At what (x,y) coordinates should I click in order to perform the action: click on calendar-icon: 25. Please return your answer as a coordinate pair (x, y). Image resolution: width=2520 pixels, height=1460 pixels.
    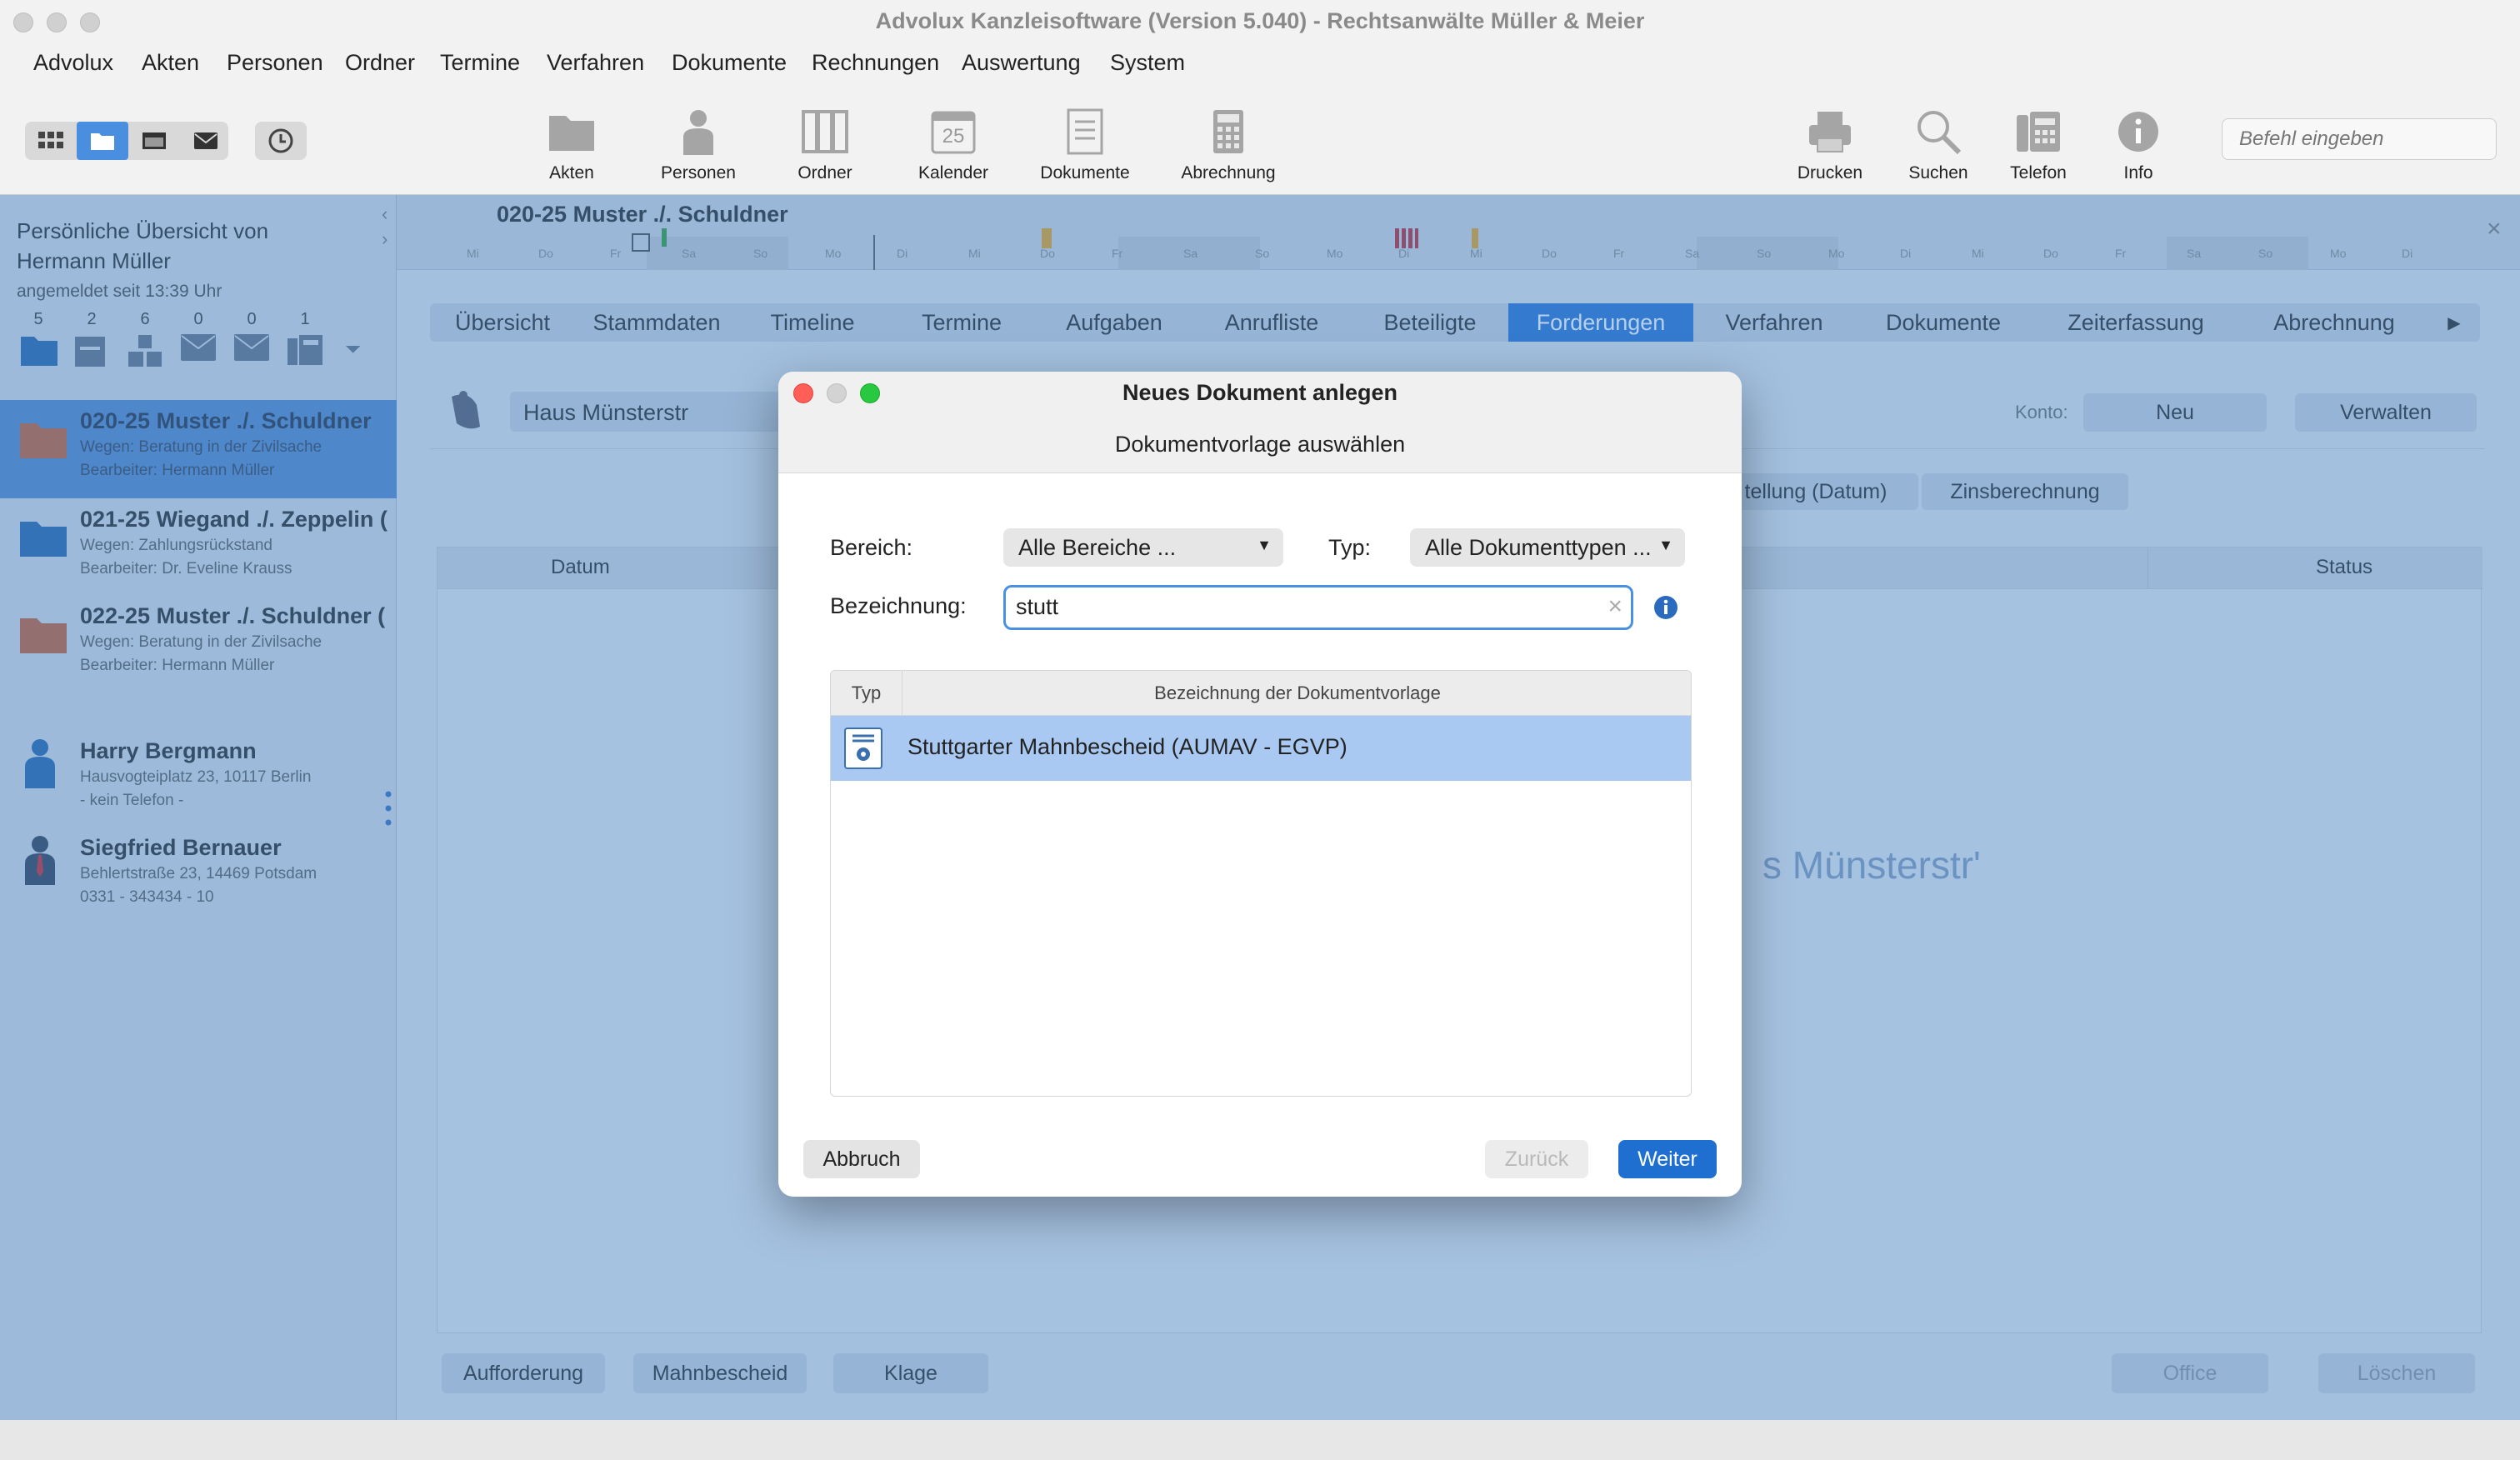
    Looking at the image, I should click on (954, 132).